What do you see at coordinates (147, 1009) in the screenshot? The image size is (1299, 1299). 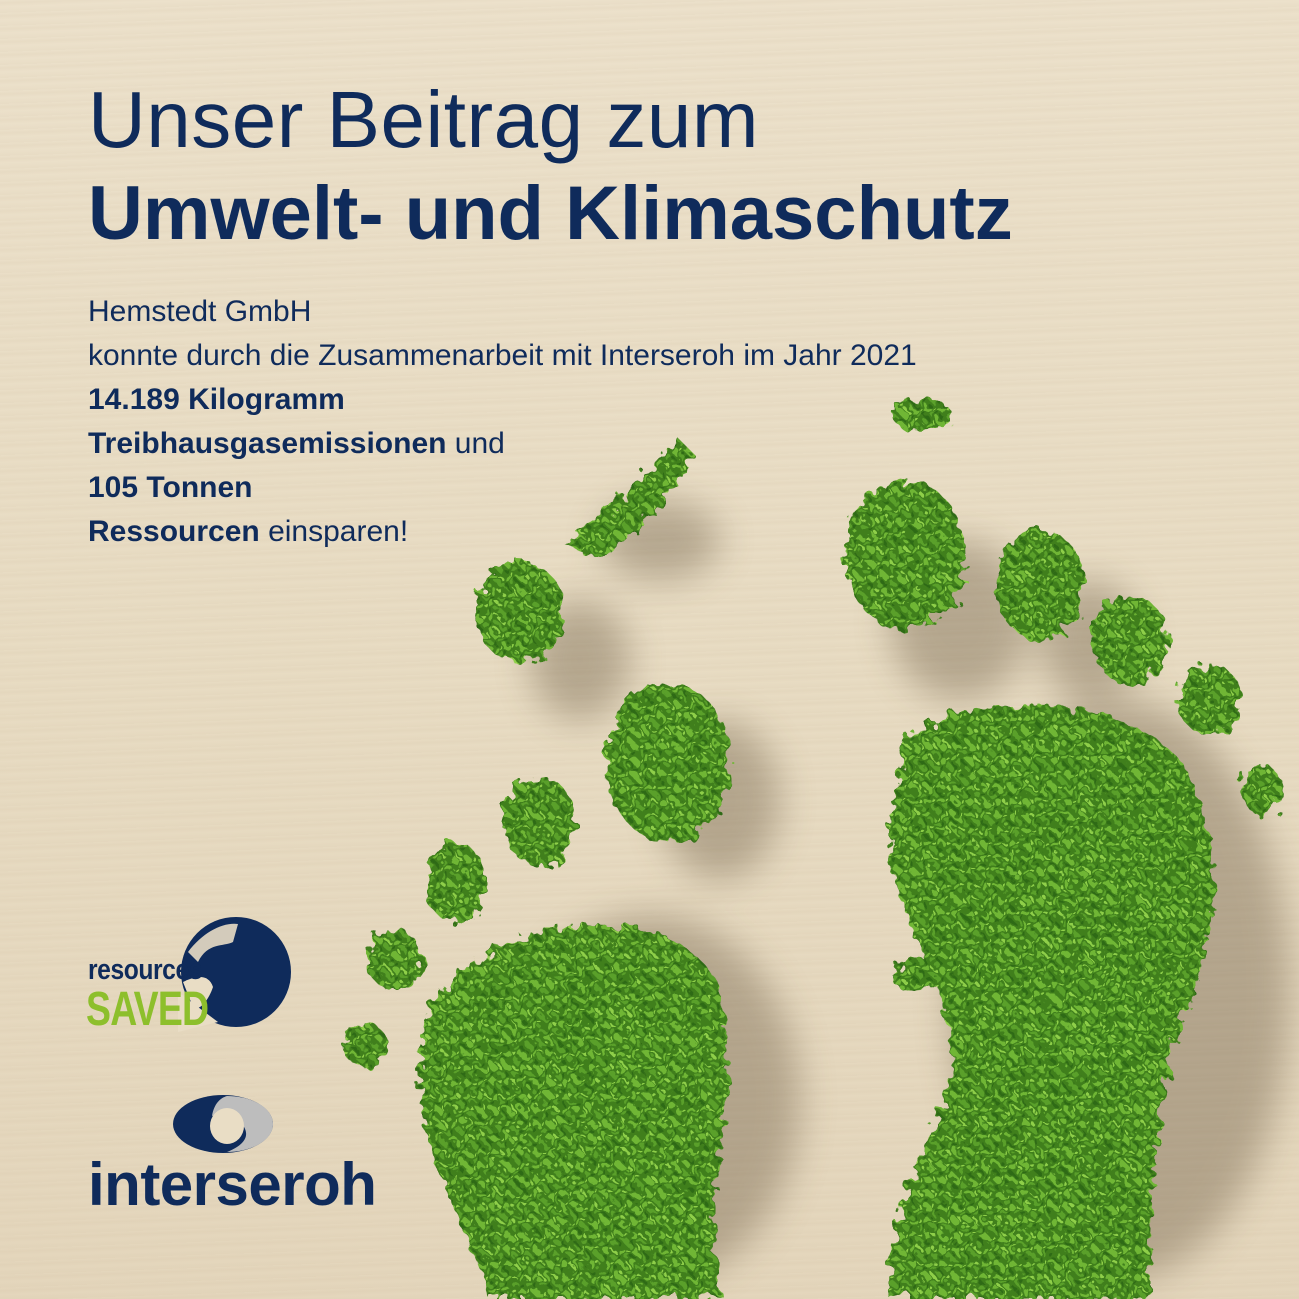 I see `saved-word: SAVED` at bounding box center [147, 1009].